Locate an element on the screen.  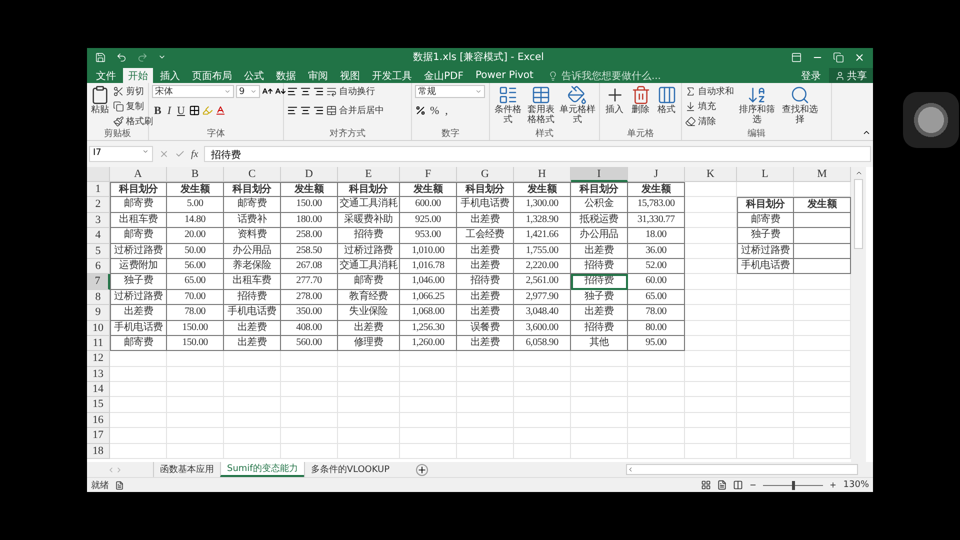
table-cell: 失业保险 is located at coordinates (369, 313).